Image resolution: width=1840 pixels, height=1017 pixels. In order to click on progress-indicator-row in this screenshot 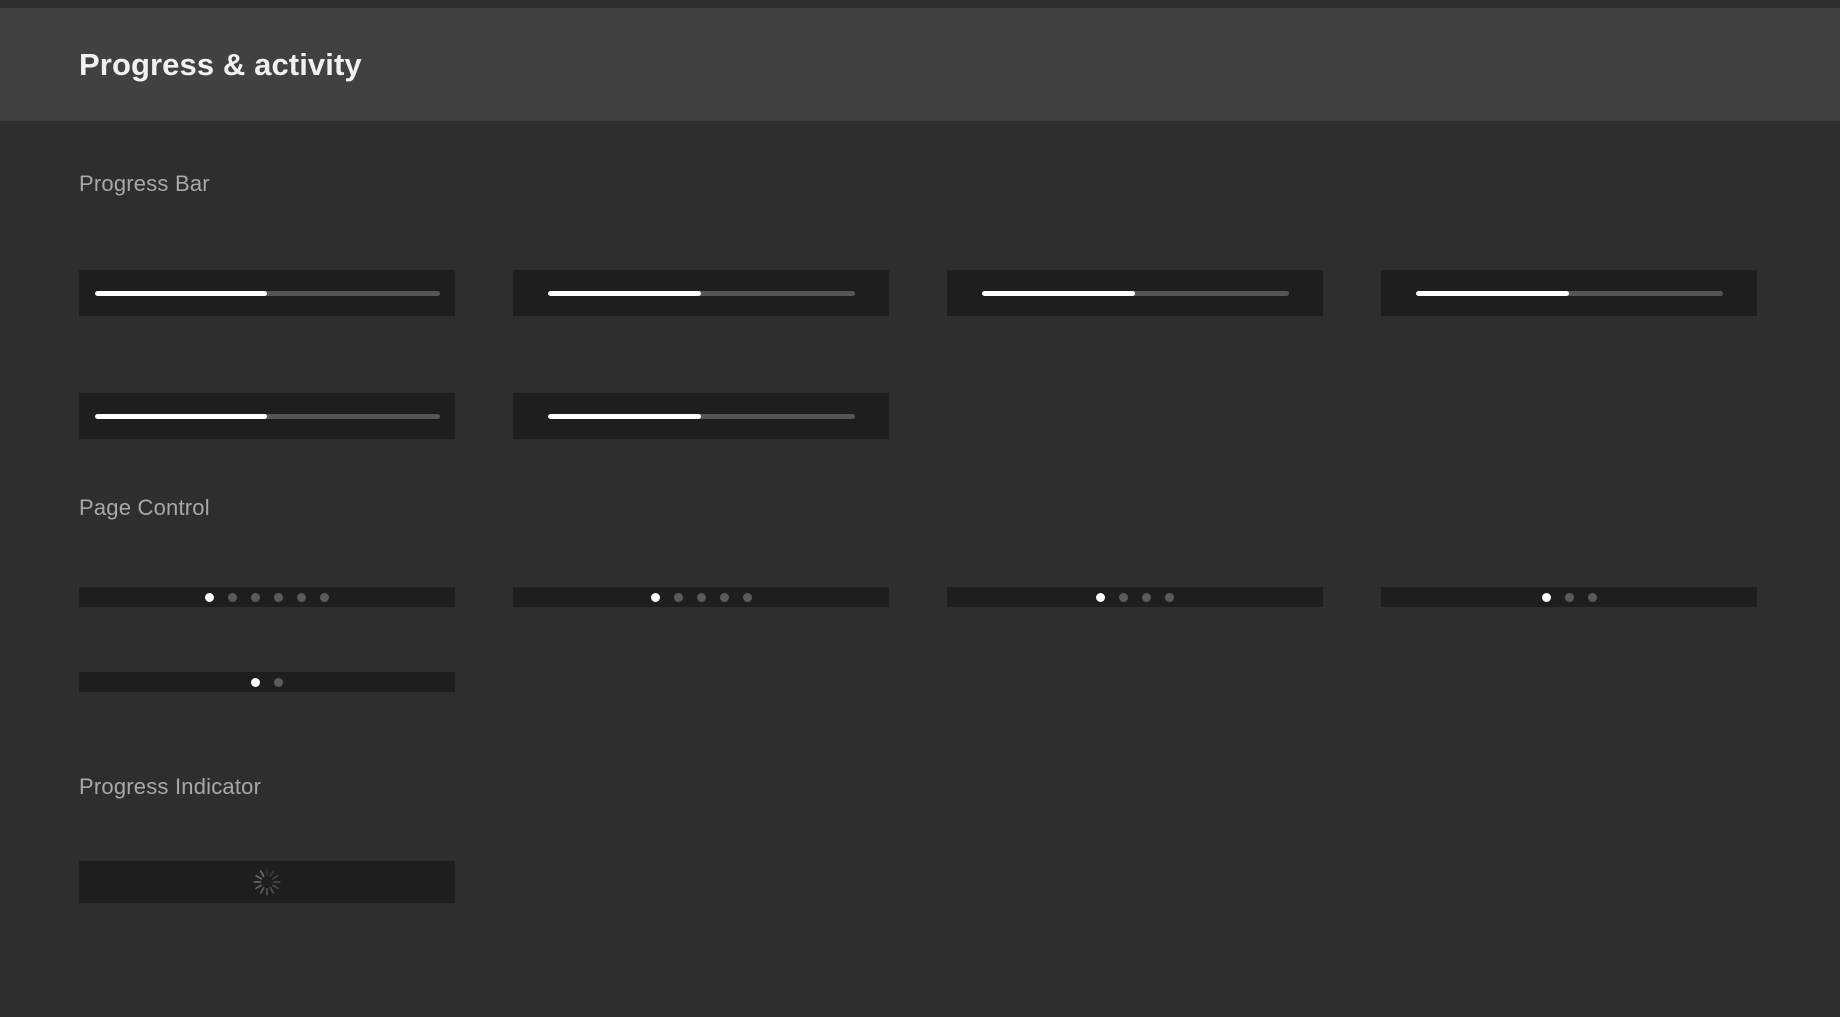, I will do `click(267, 882)`.